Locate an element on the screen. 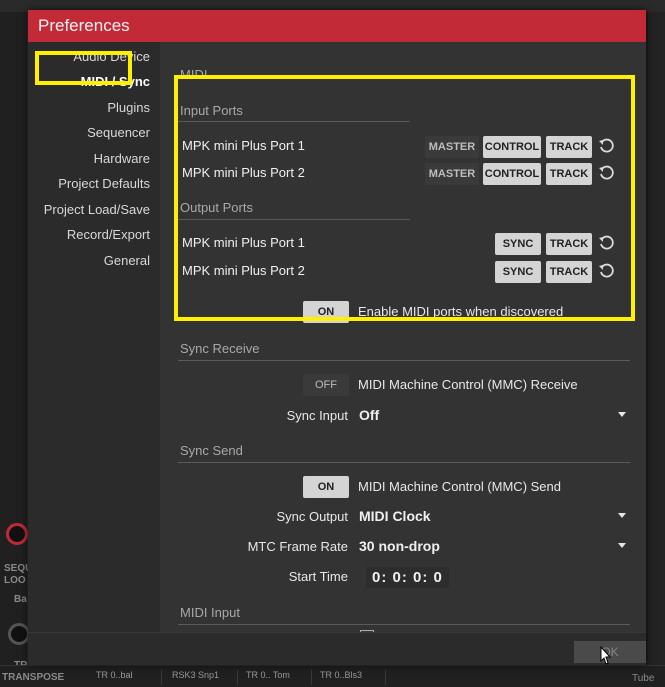  midi-input-heading: MIDI Input is located at coordinates (210, 612).